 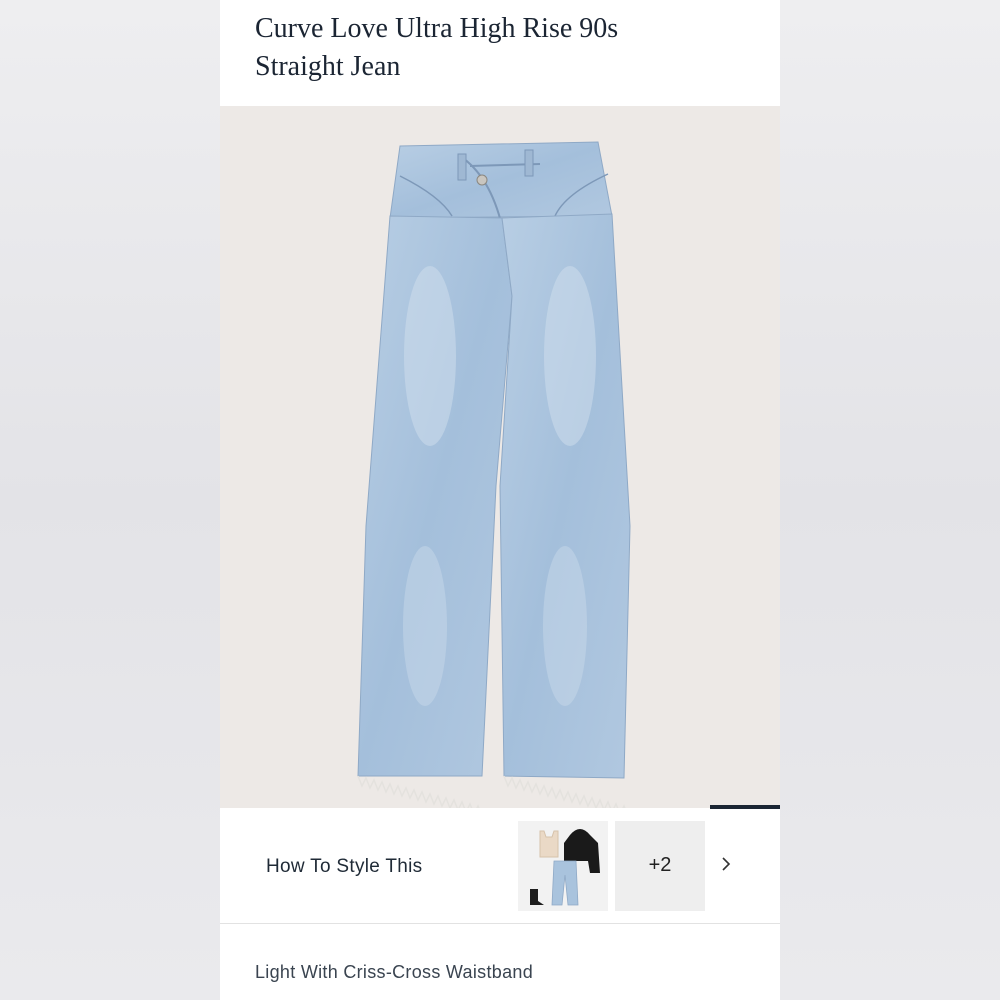 I want to click on more-outfits-count: +2, so click(x=660, y=865).